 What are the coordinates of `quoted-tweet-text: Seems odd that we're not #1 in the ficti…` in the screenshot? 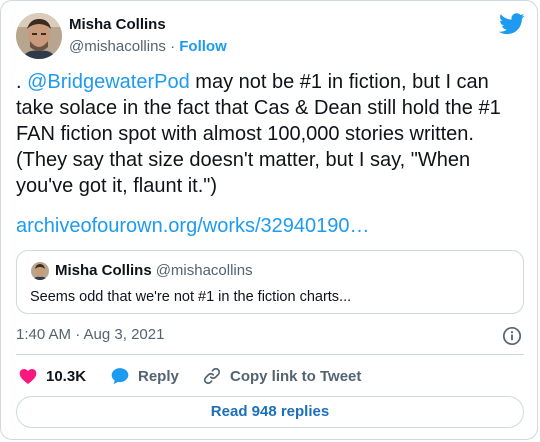 It's located at (191, 297).